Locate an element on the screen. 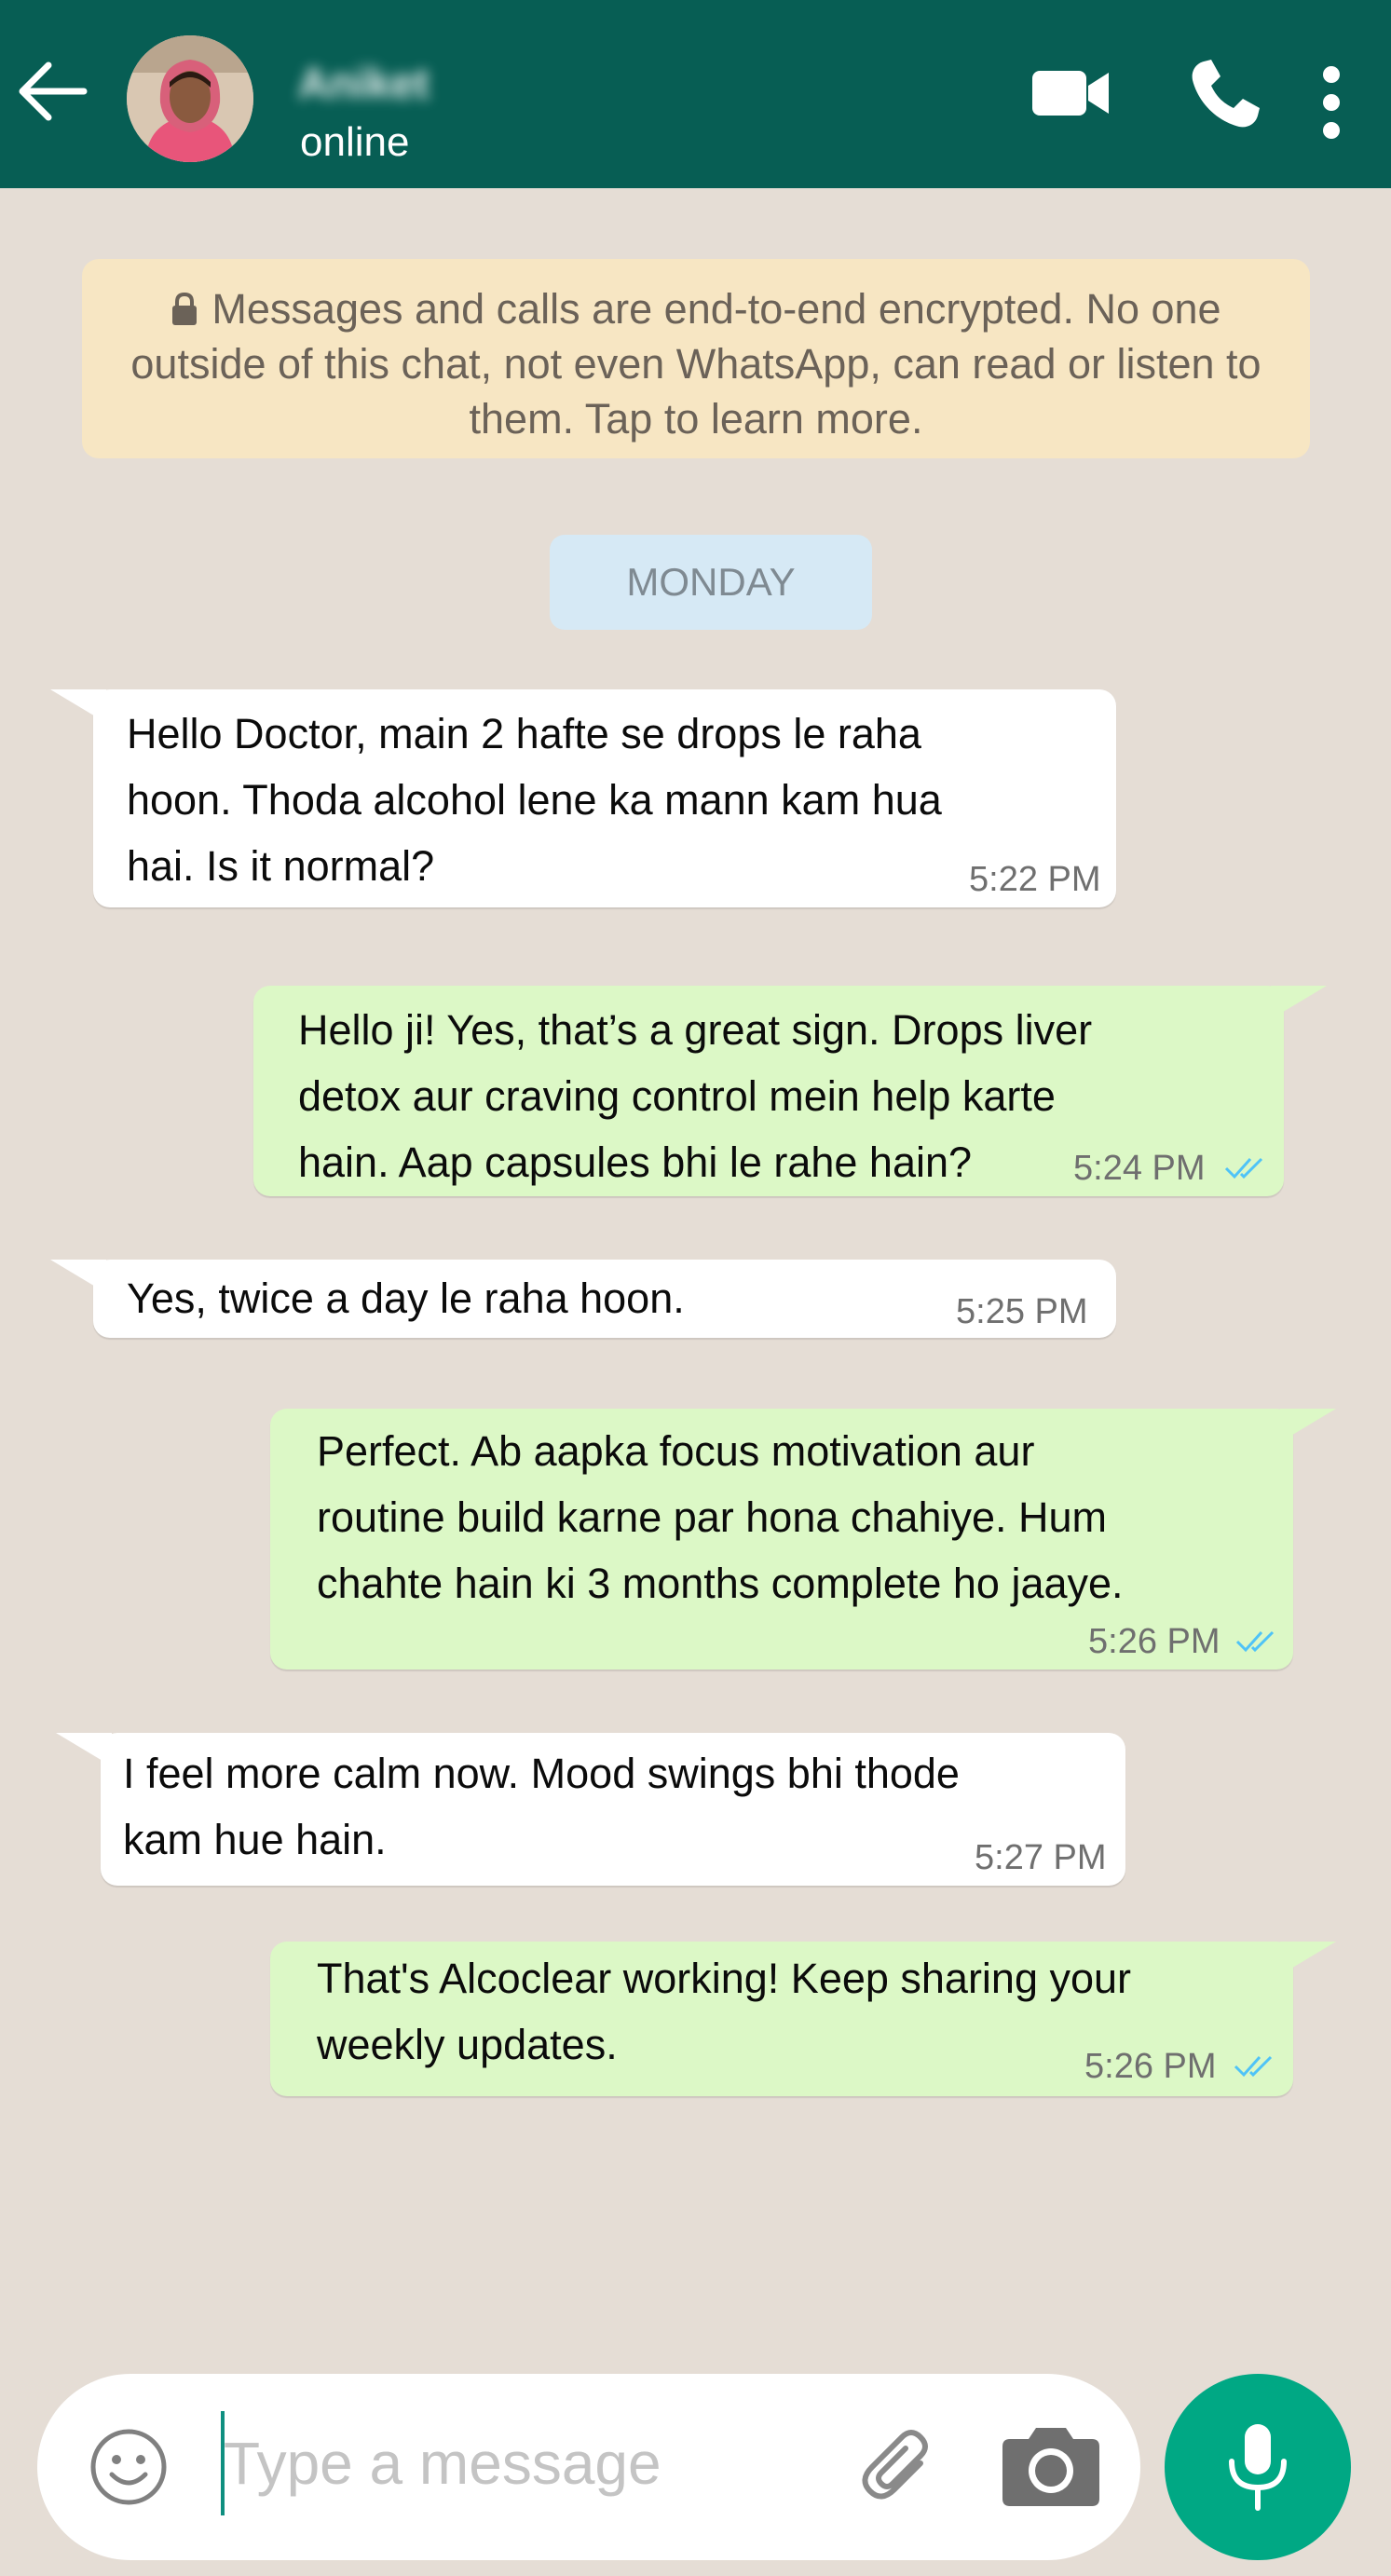  voice-record-button is located at coordinates (1258, 2467).